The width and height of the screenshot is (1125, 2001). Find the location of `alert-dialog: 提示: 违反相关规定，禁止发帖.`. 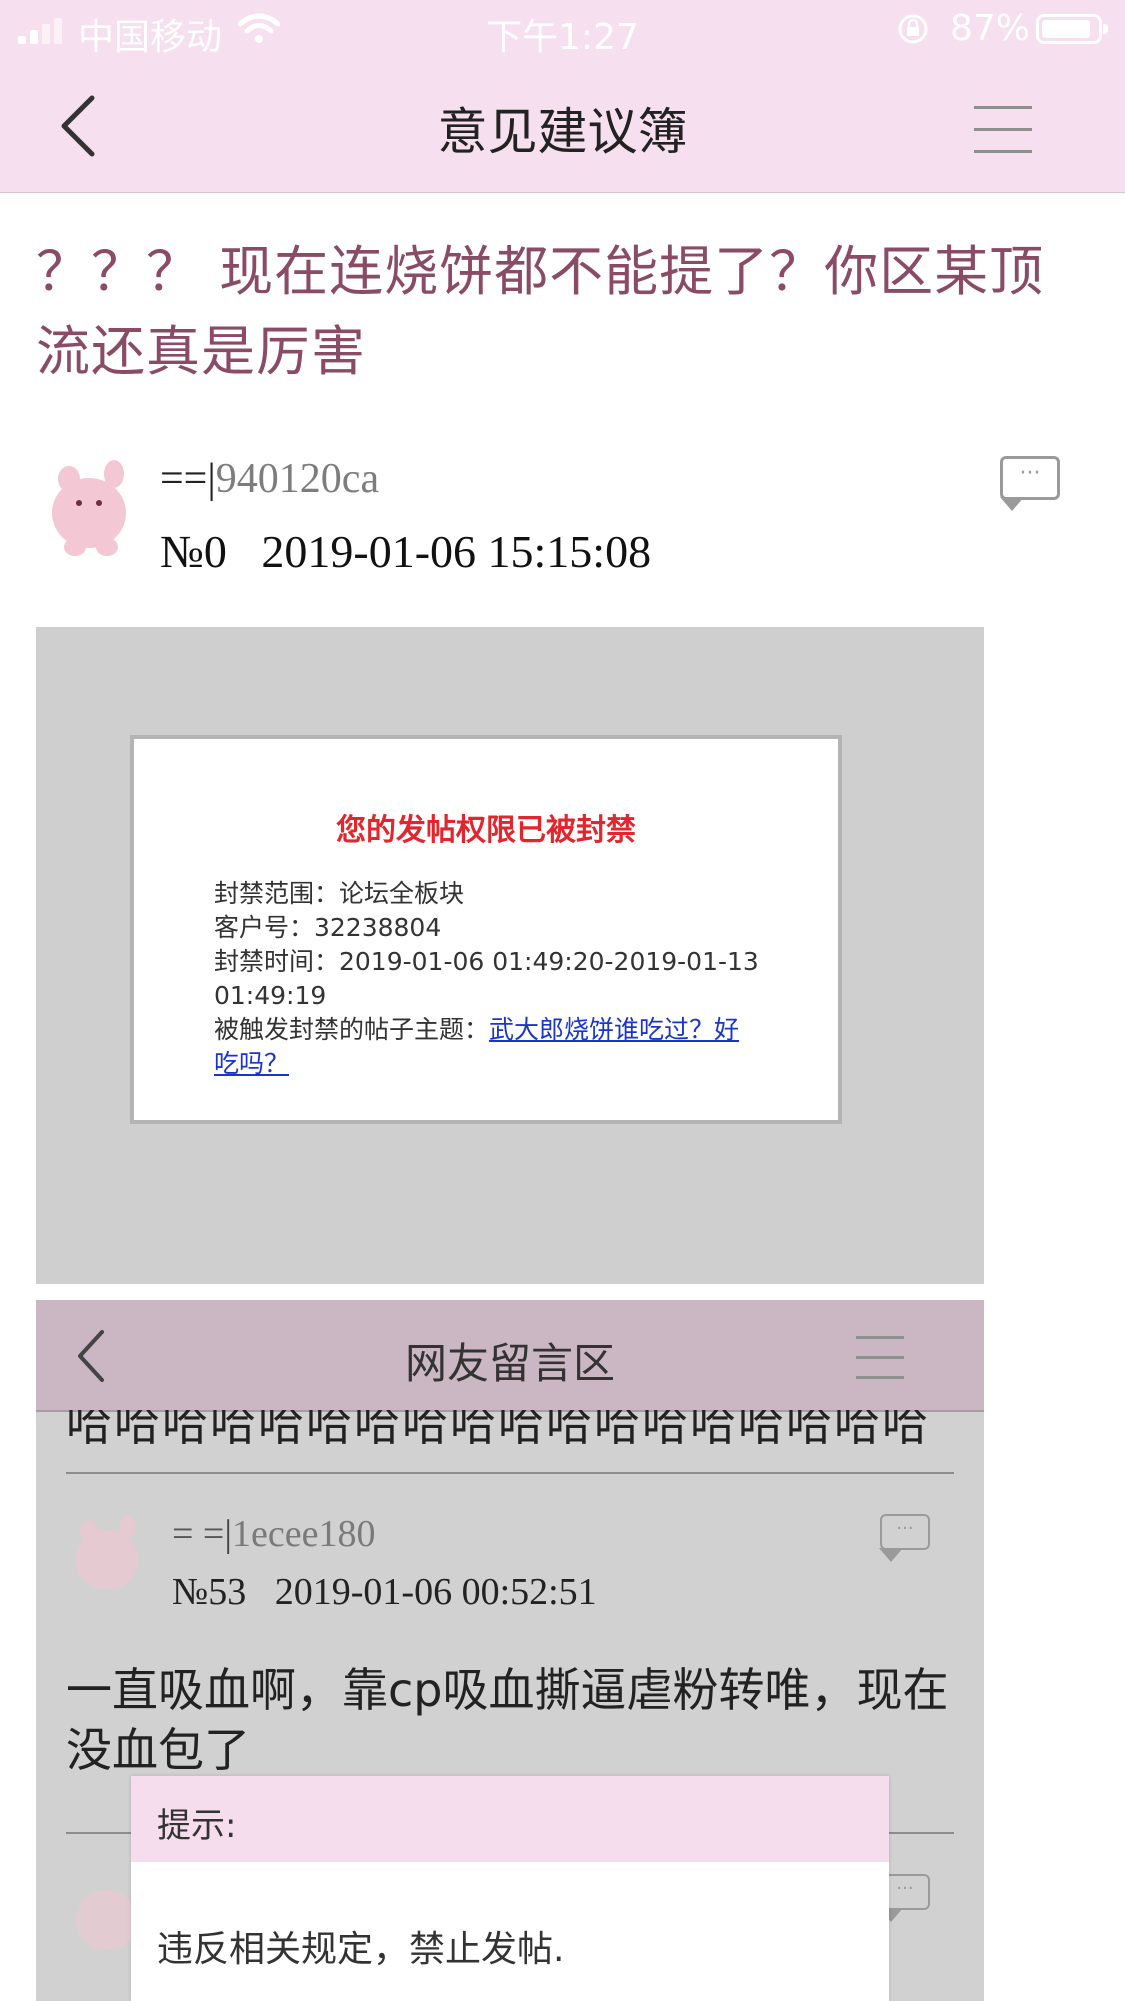

alert-dialog: 提示: 违反相关规定，禁止发帖. is located at coordinates (510, 1888).